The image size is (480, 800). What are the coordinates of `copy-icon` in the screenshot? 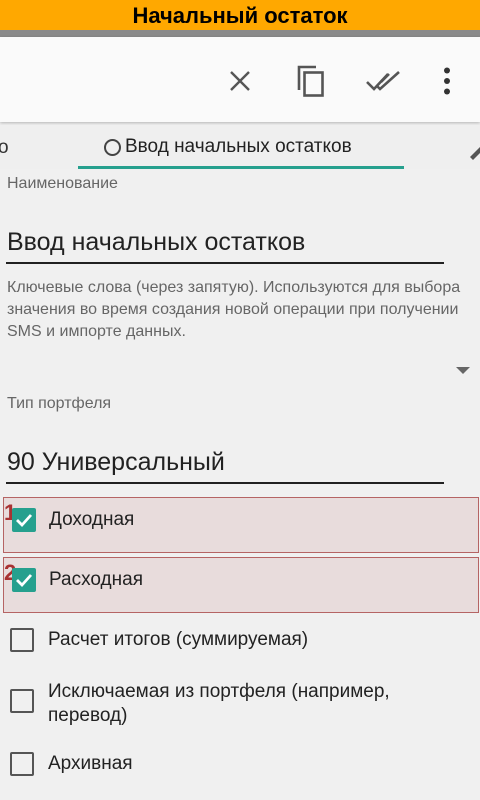 It's located at (310, 81).